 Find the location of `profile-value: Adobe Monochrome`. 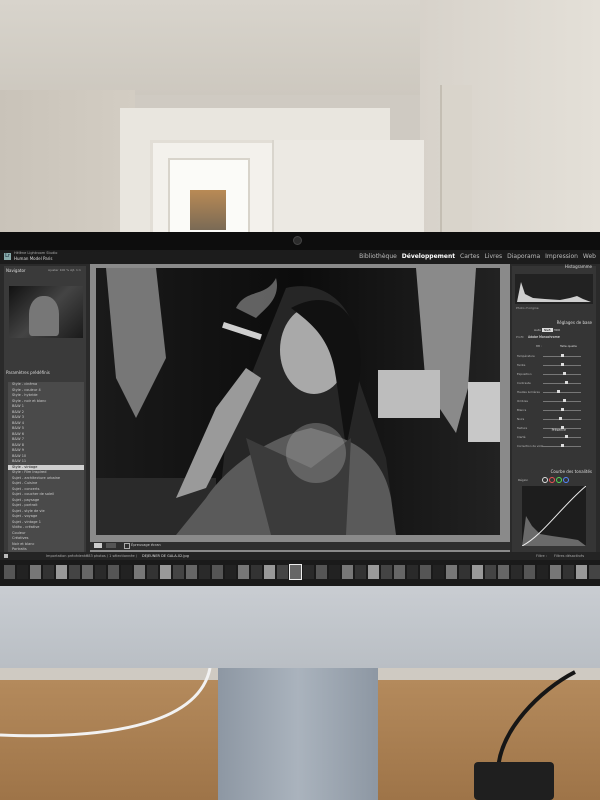

profile-value: Adobe Monochrome is located at coordinates (544, 337).